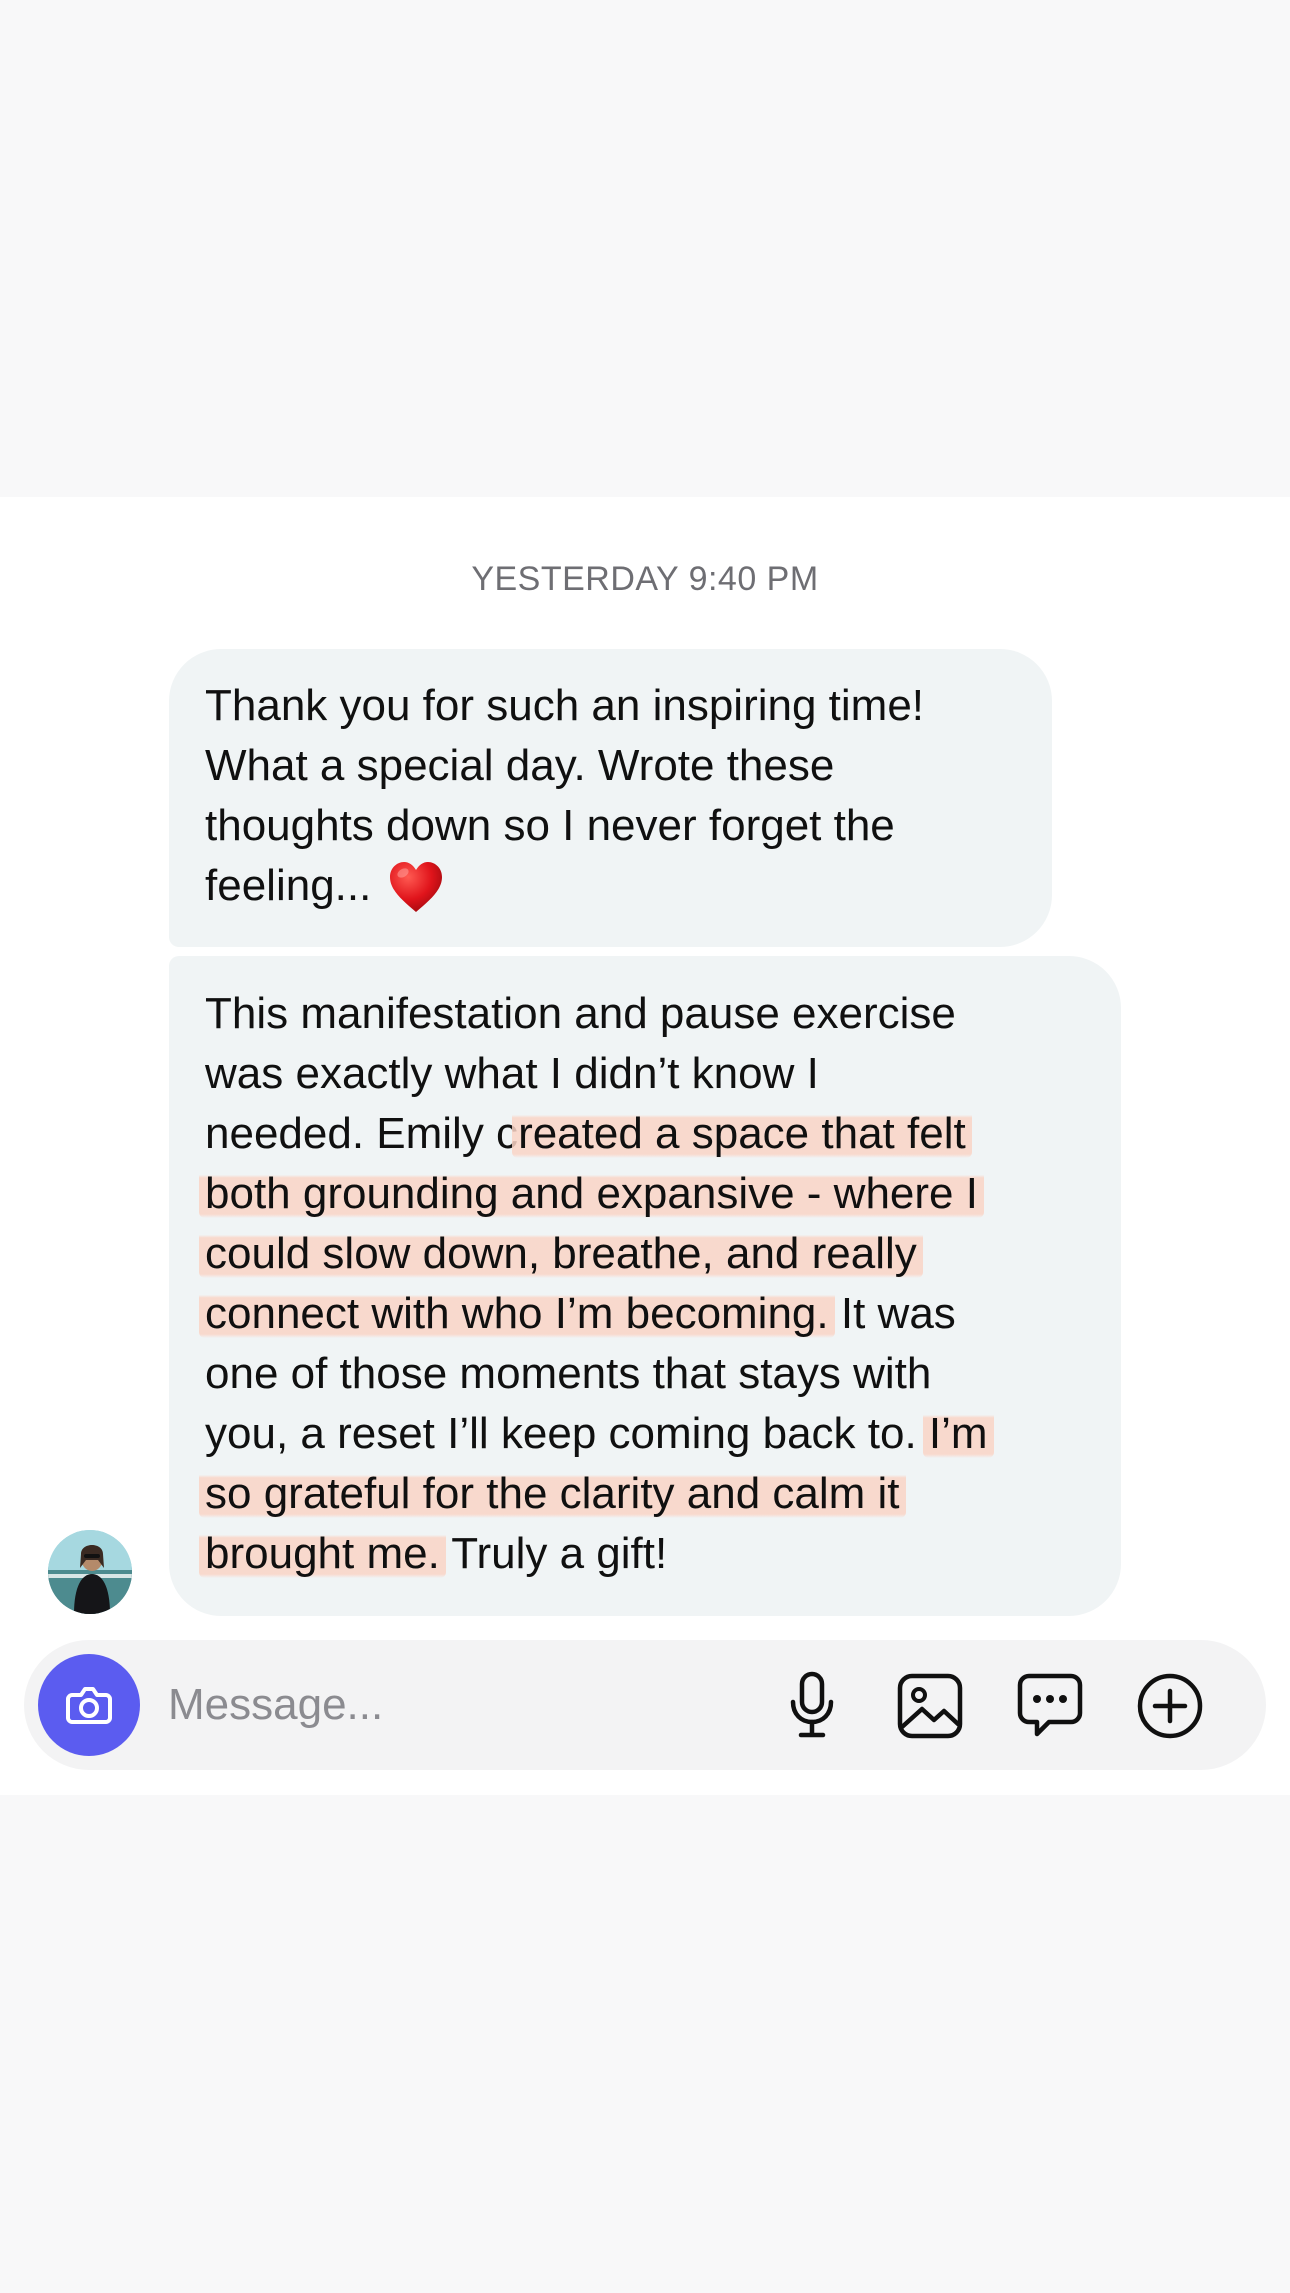 Image resolution: width=1290 pixels, height=2293 pixels. I want to click on message-line: brought me. Truly a gift!, so click(642, 1554).